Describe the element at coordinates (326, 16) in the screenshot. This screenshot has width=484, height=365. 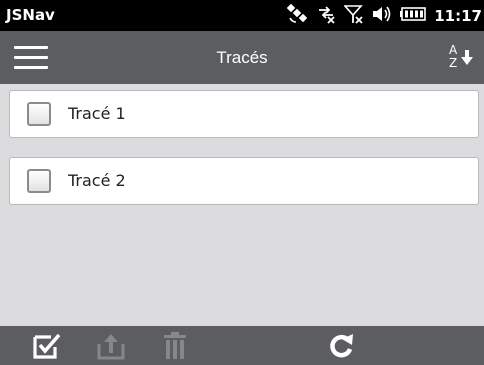
I see `data-disconnected-icon` at that location.